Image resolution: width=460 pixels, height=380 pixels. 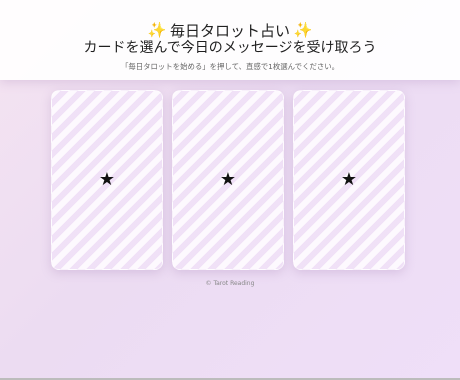 I want to click on page-subtitle: カードを選んで今日のメッセージを受け取ろう, so click(x=230, y=48).